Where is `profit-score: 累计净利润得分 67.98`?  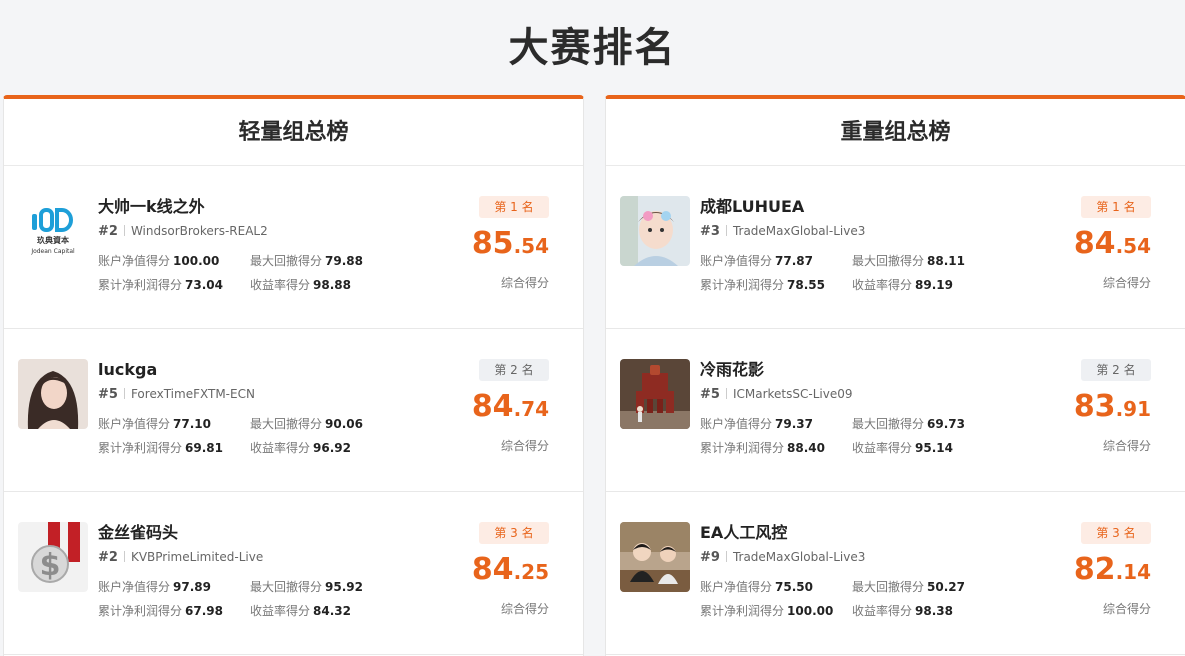
profit-score: 累计净利润得分 67.98 is located at coordinates (160, 611).